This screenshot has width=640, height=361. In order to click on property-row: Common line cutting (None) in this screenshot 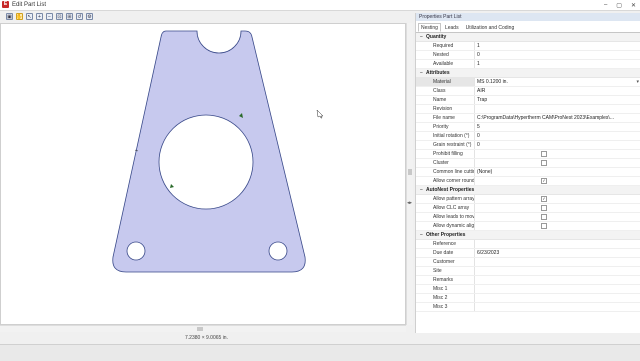, I will do `click(528, 172)`.